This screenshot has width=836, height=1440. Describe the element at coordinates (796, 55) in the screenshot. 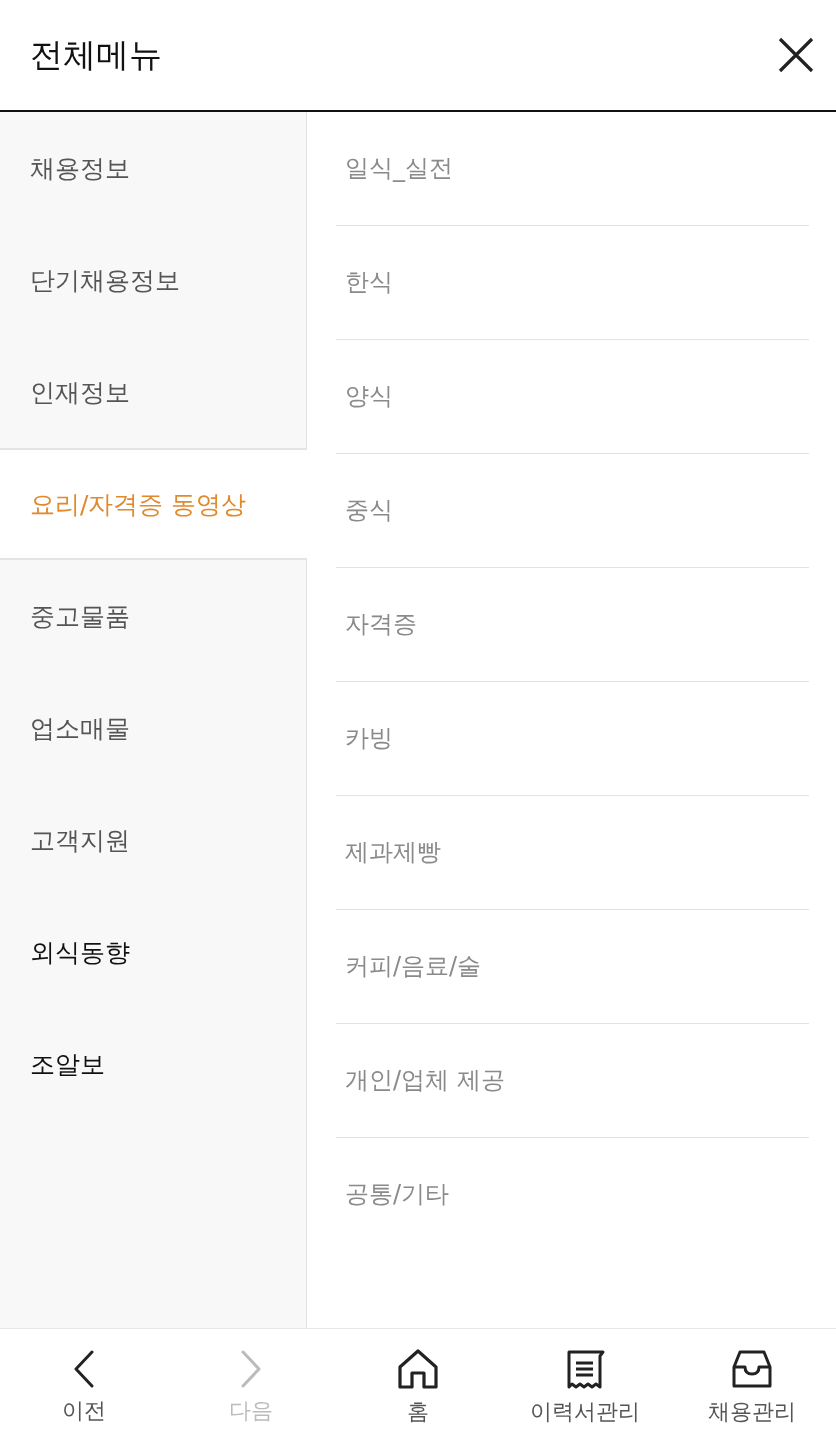

I see `close-icon` at that location.